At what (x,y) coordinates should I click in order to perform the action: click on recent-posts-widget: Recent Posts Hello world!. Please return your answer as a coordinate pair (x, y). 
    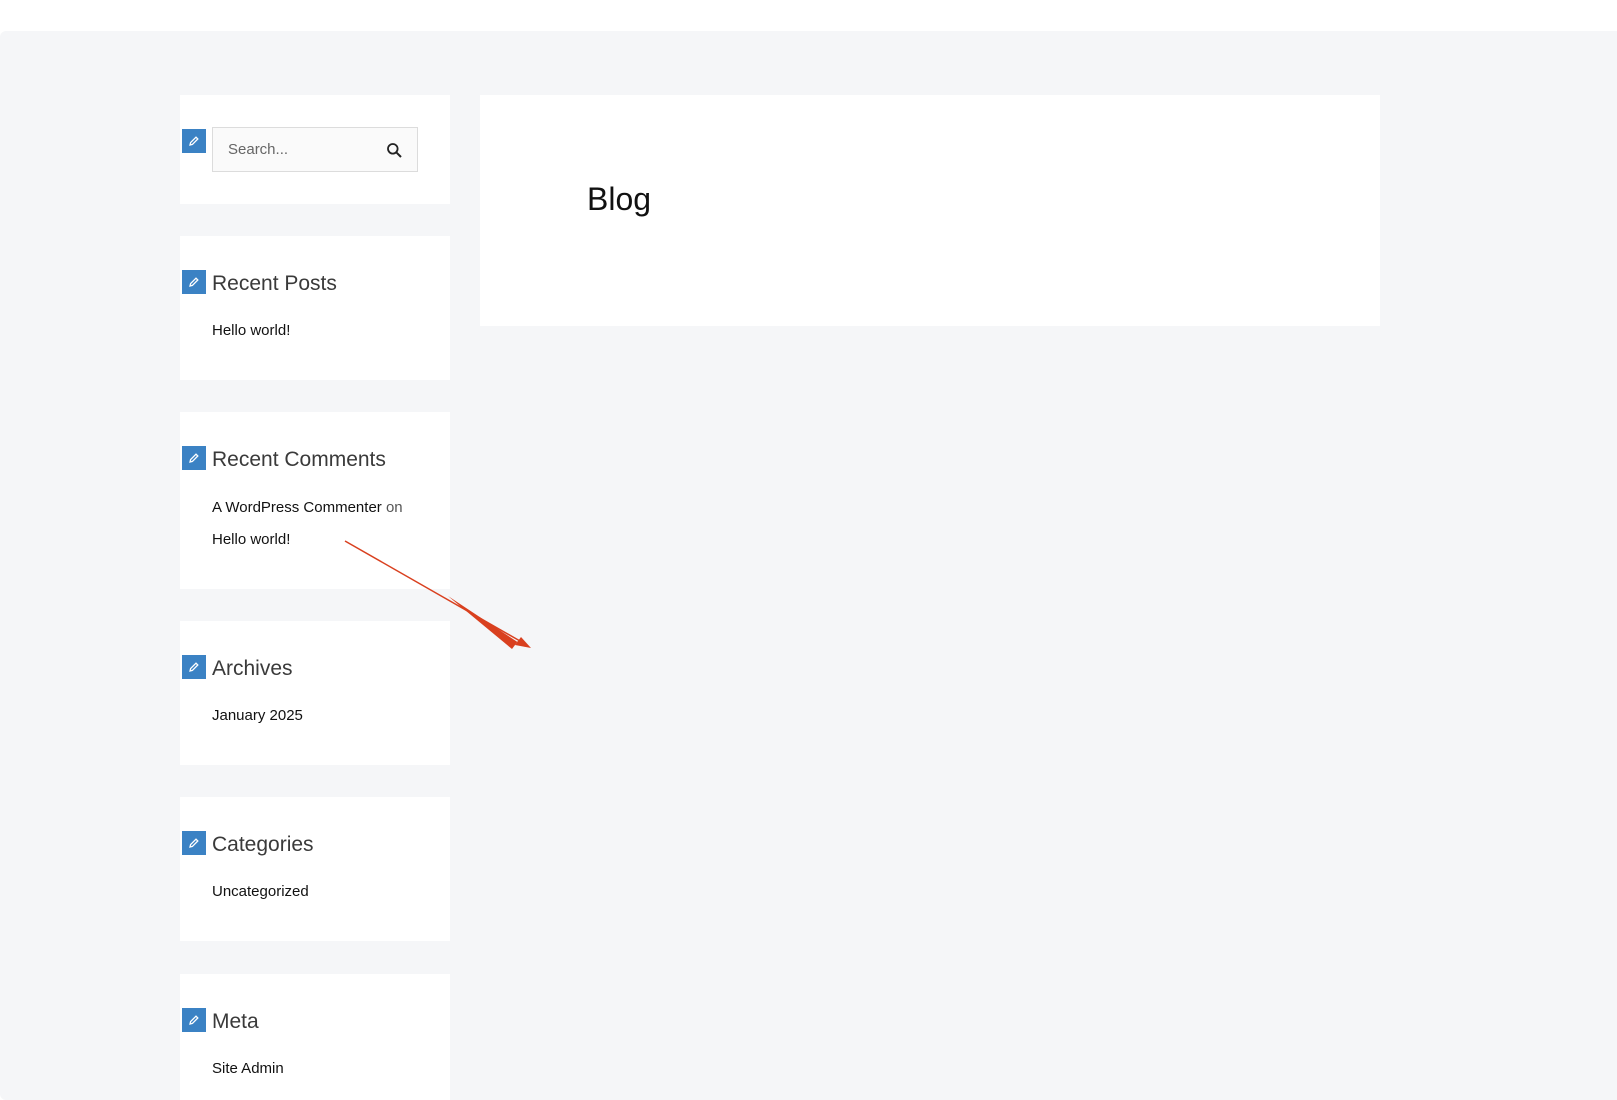
    Looking at the image, I should click on (315, 308).